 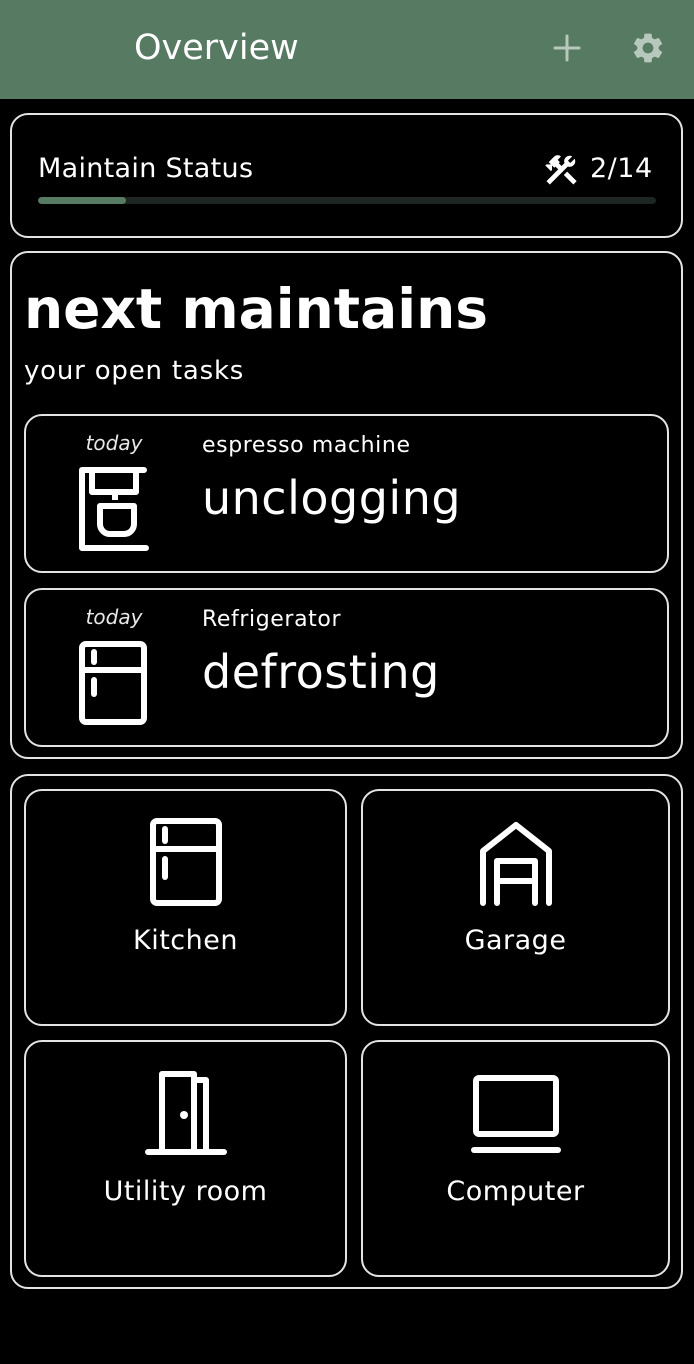 What do you see at coordinates (515, 864) in the screenshot?
I see `garage-icon` at bounding box center [515, 864].